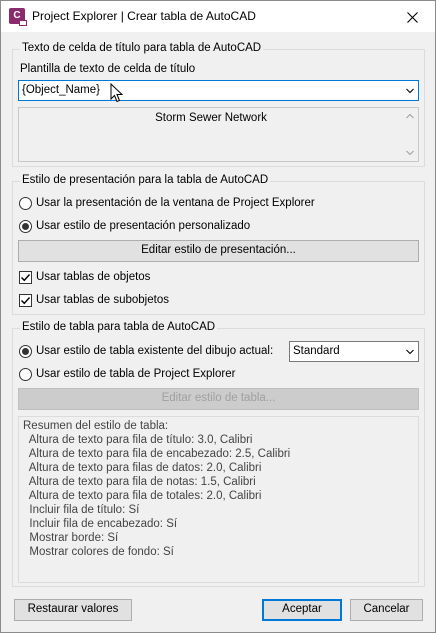 The height and width of the screenshot is (633, 436). What do you see at coordinates (386, 610) in the screenshot?
I see `cancel-button: Cancelar` at bounding box center [386, 610].